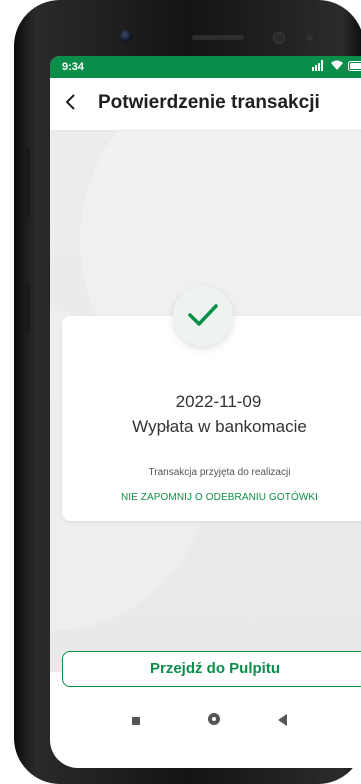 The height and width of the screenshot is (784, 361). Describe the element at coordinates (279, 38) in the screenshot. I see `proximity-sensor` at that location.